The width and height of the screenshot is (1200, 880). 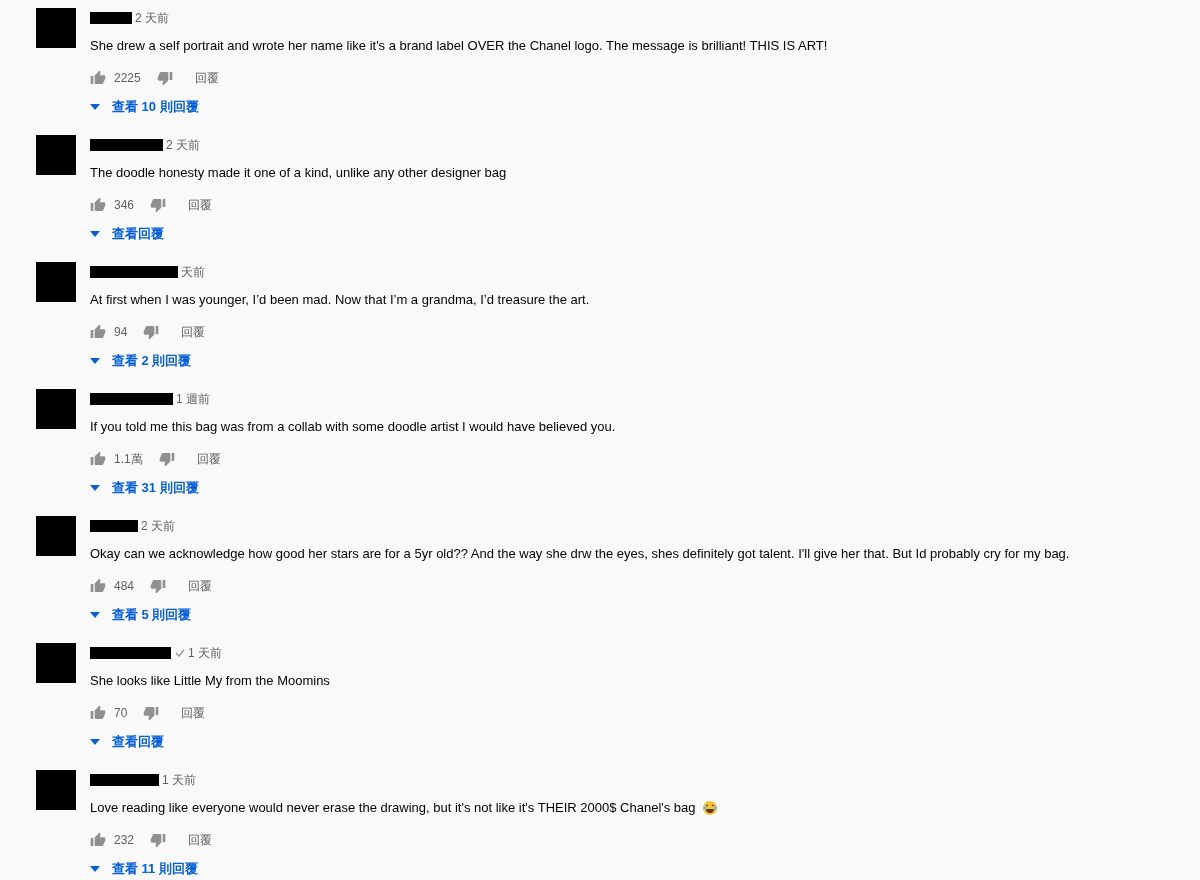 I want to click on comment-time: 天前, so click(x=193, y=272).